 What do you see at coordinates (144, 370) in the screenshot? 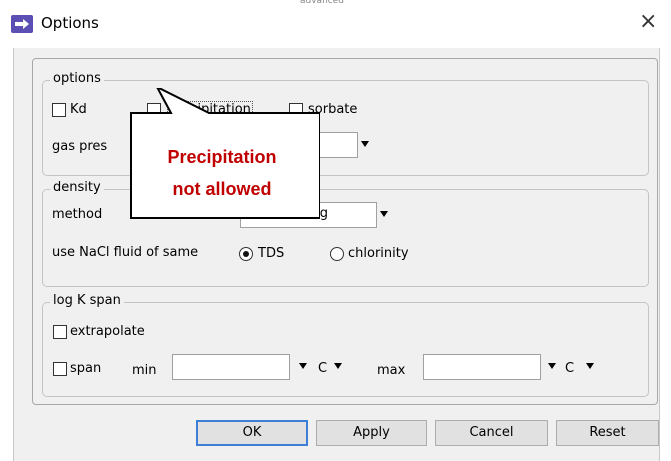
I see `min-label: min` at bounding box center [144, 370].